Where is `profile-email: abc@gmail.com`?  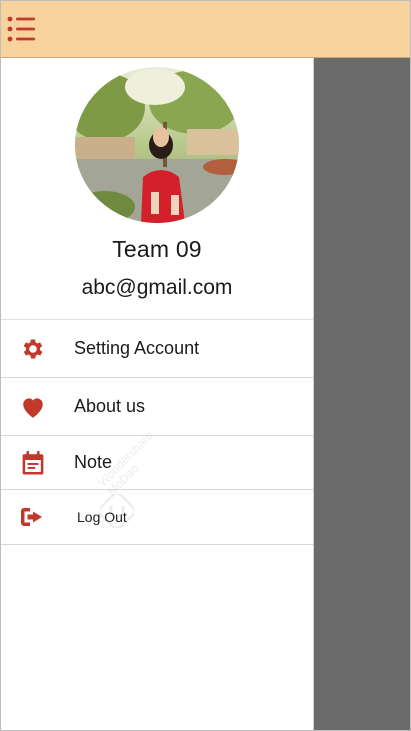 profile-email: abc@gmail.com is located at coordinates (157, 287).